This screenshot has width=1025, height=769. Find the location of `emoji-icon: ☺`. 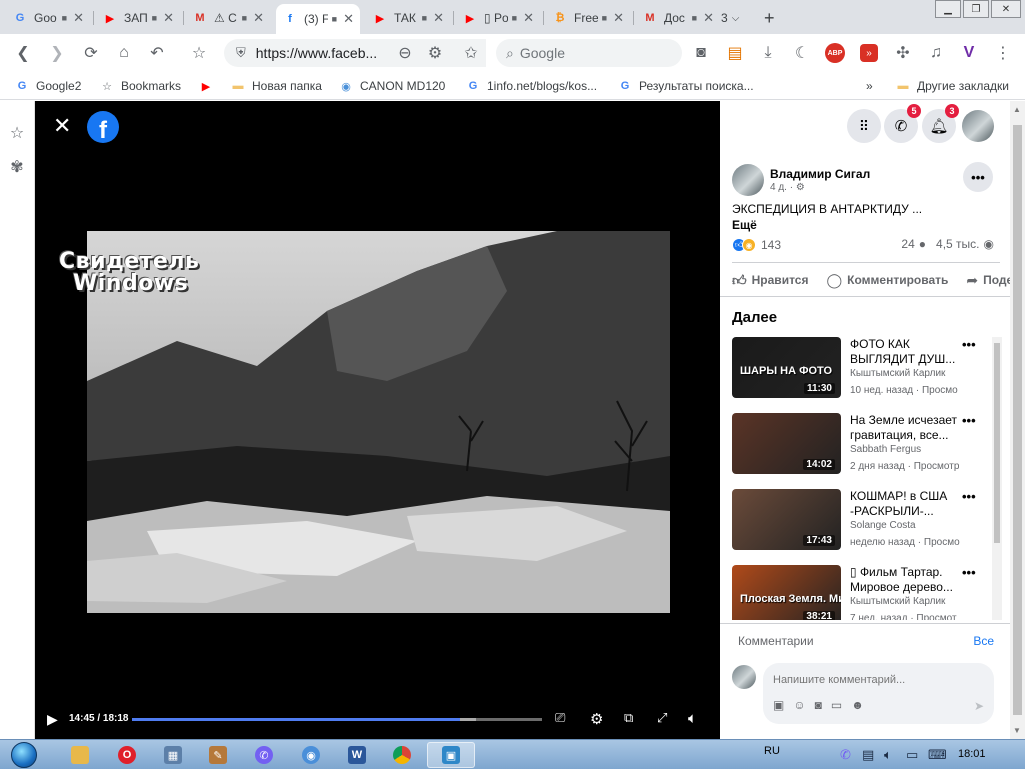

emoji-icon: ☺ is located at coordinates (799, 705).